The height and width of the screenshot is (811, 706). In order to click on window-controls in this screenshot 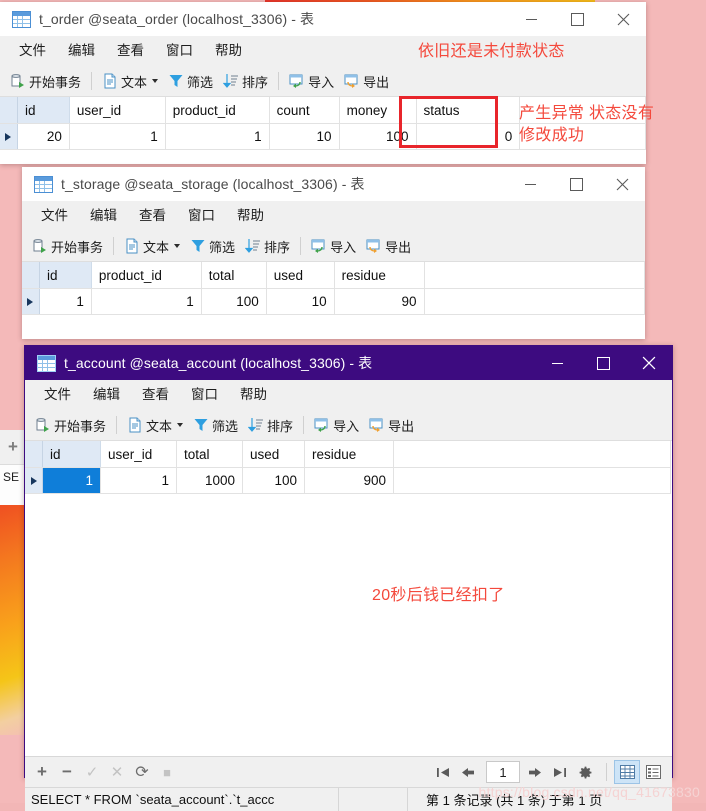, I will do `click(603, 363)`.